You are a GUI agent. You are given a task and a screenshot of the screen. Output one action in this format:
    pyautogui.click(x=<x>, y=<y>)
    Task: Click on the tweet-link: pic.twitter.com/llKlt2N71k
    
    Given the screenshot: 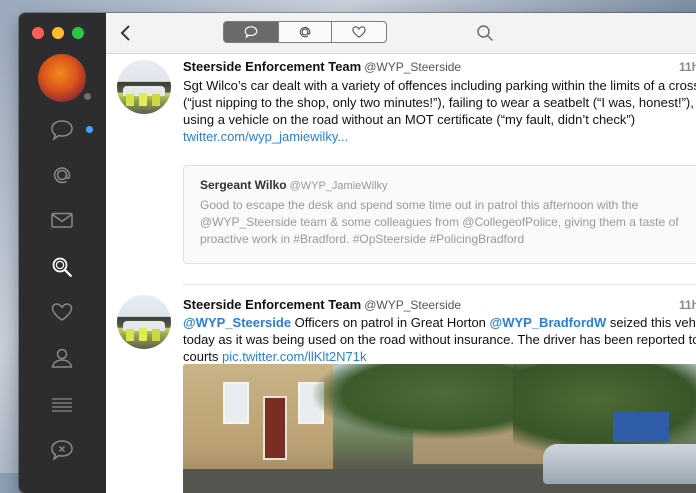 What is the action you would take?
    pyautogui.click(x=294, y=356)
    